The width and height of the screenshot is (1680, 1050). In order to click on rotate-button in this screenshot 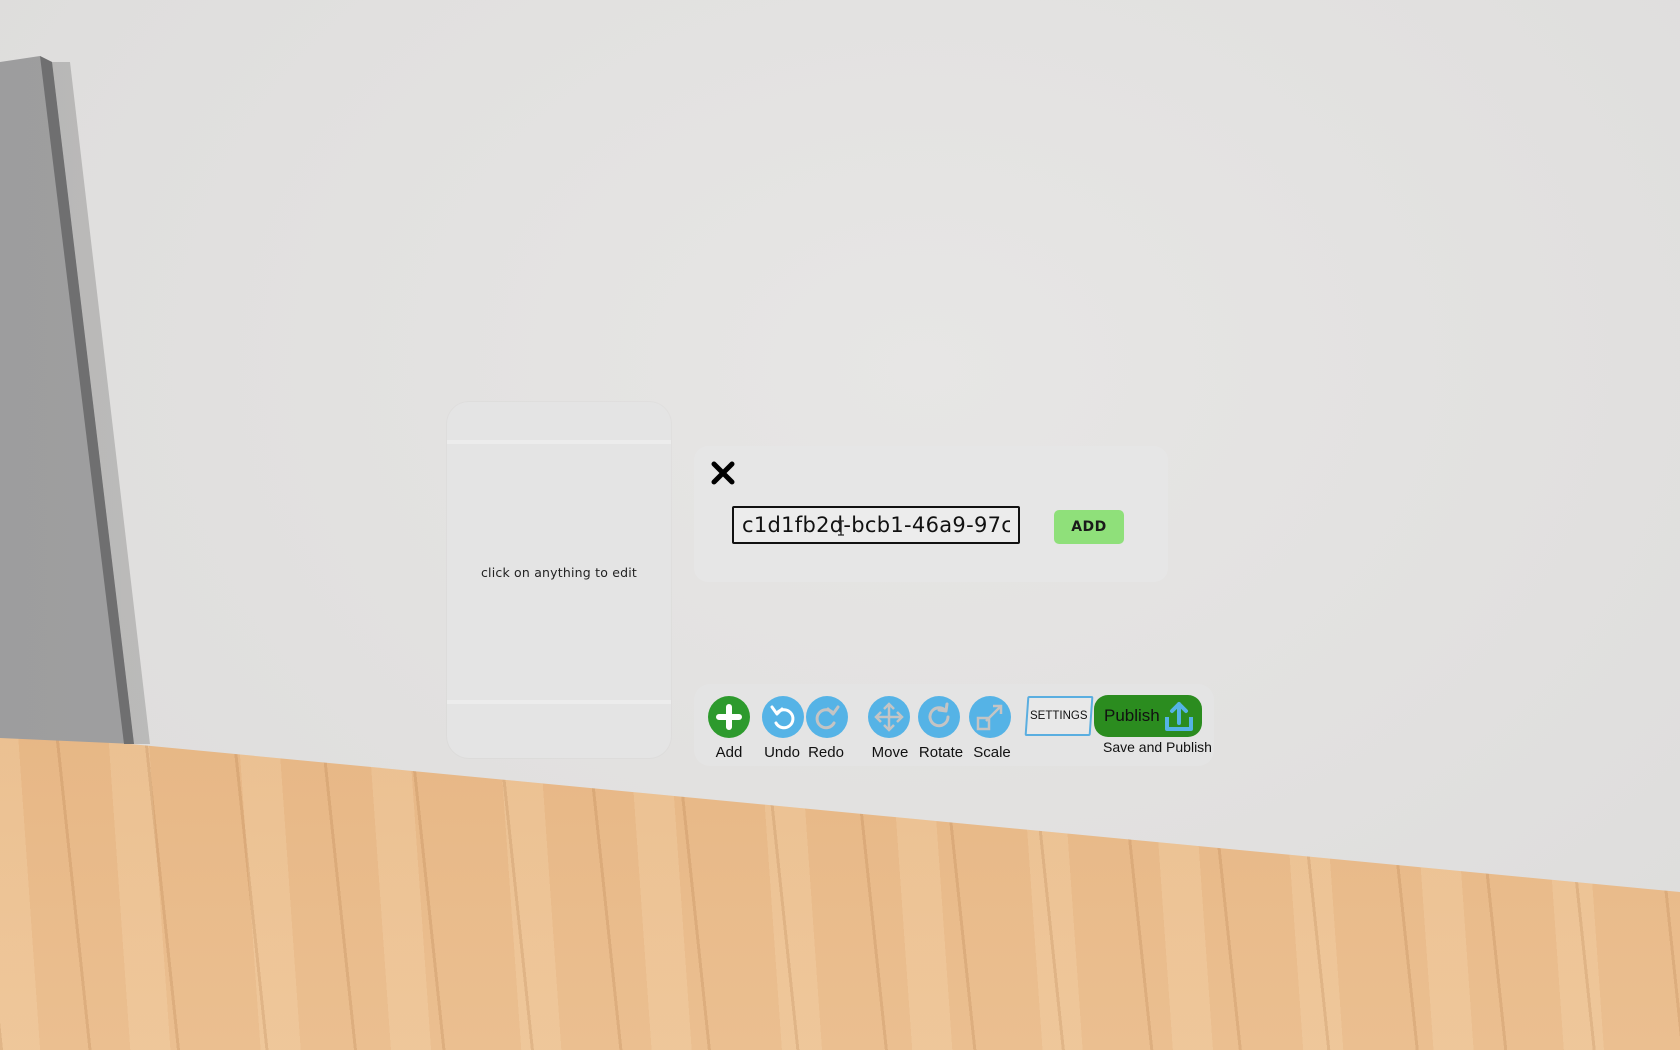, I will do `click(939, 717)`.